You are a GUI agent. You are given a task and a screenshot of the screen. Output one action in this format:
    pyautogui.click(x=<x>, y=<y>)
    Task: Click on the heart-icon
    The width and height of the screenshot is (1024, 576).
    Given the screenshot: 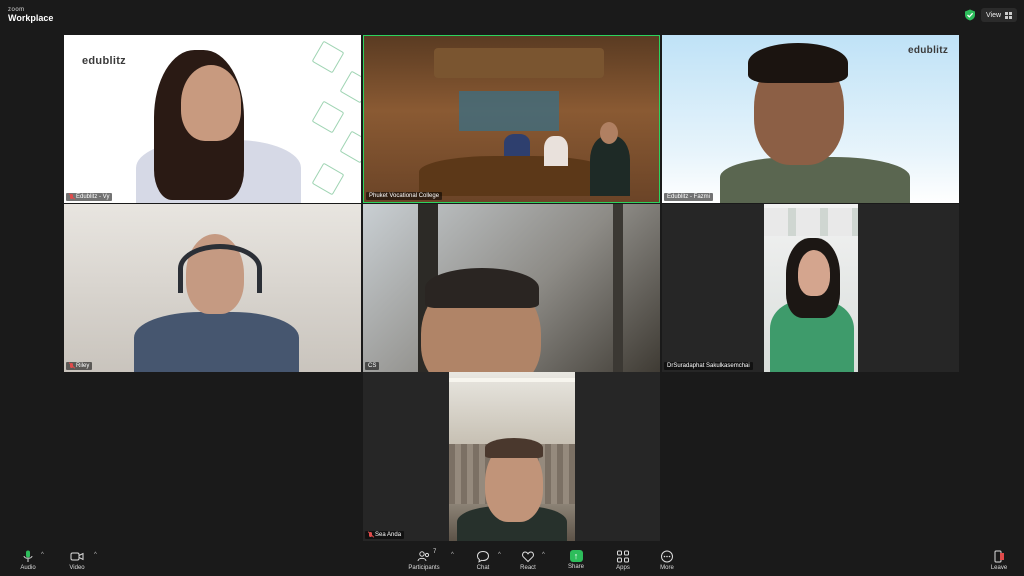 What is the action you would take?
    pyautogui.click(x=528, y=557)
    